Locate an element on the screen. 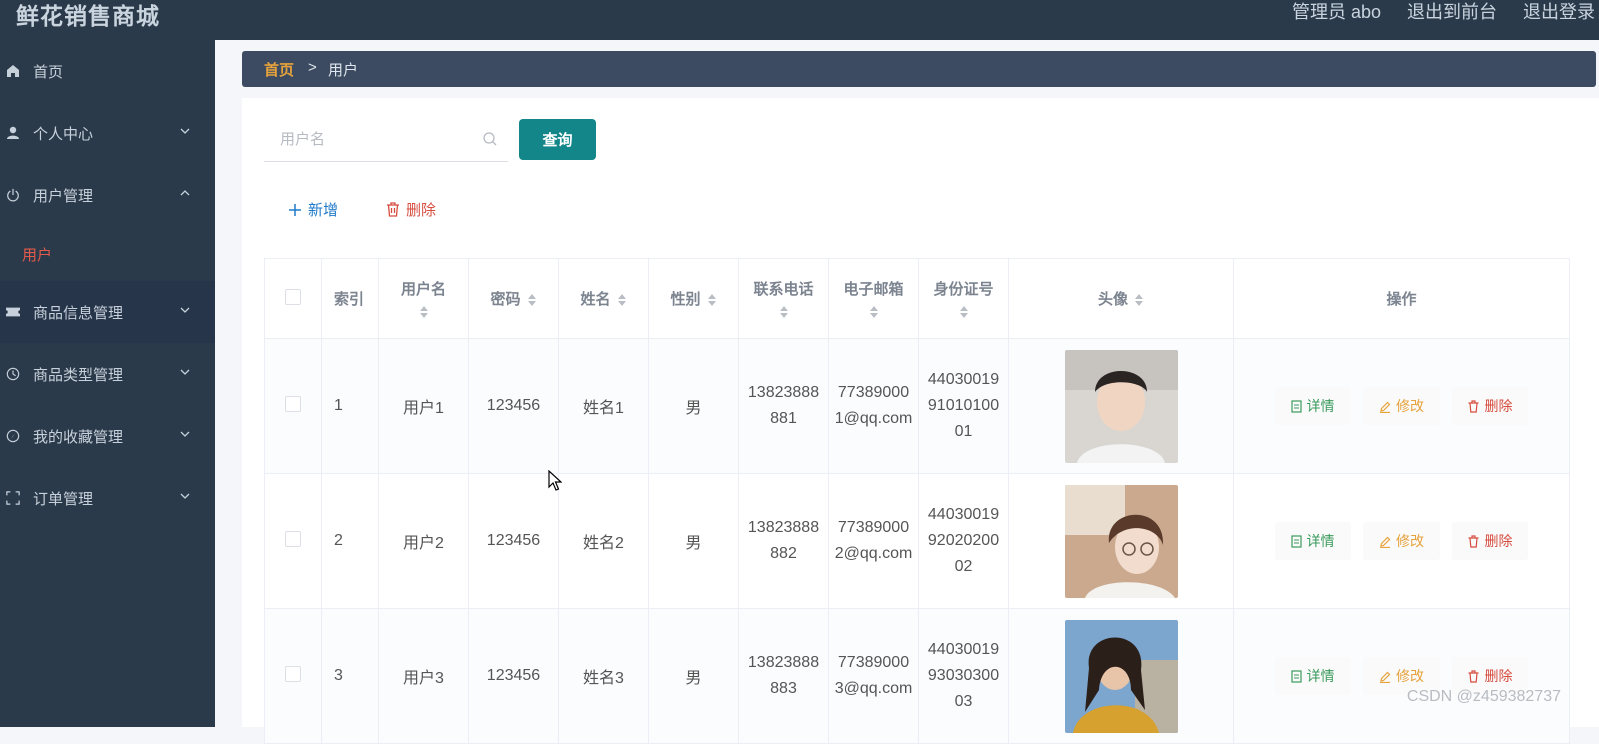  admin-user-link: 管理员 abo is located at coordinates (1336, 13).